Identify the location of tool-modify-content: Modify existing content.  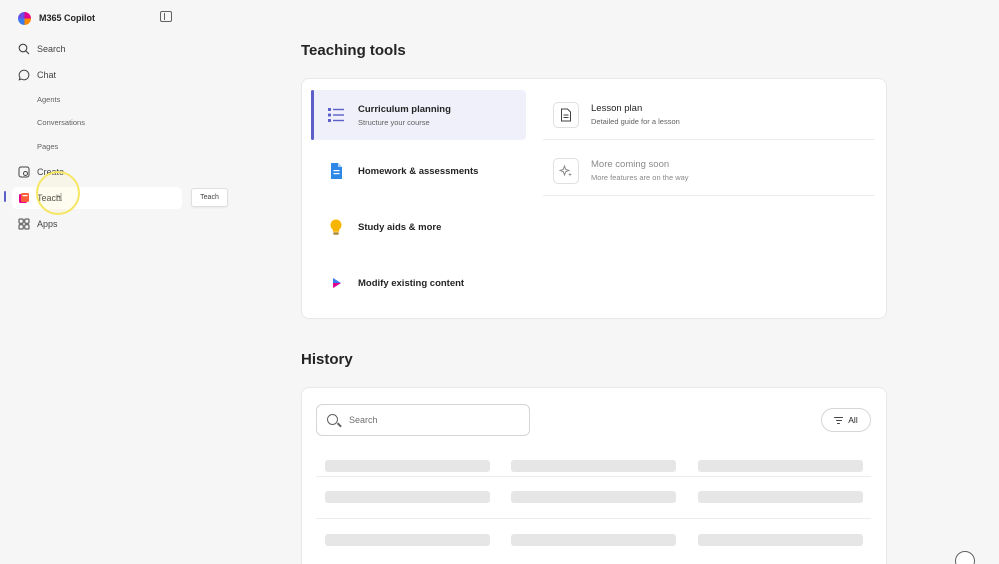
(418, 283).